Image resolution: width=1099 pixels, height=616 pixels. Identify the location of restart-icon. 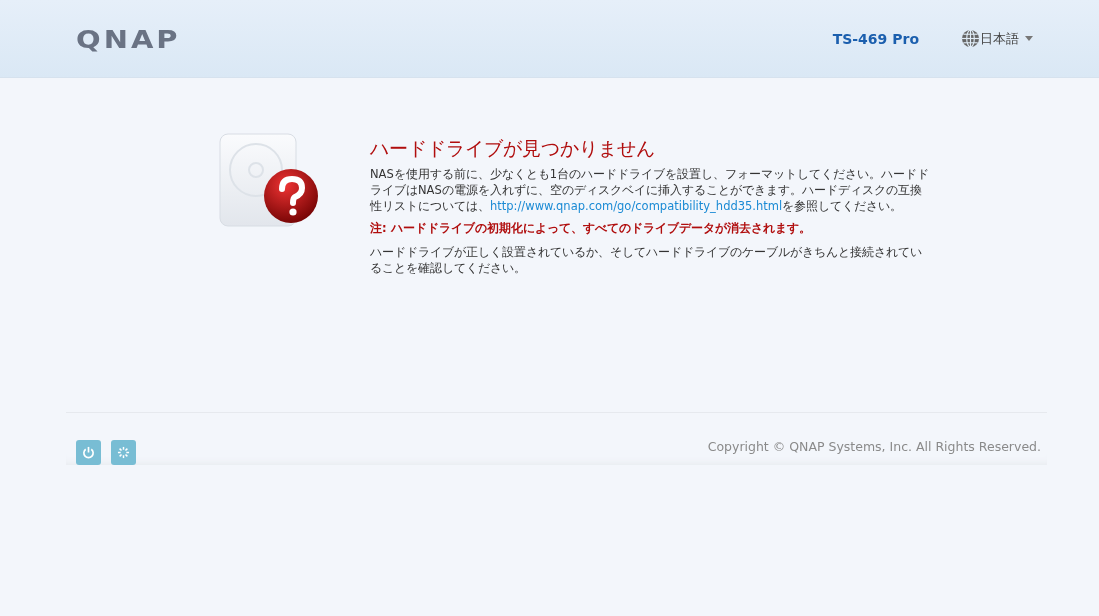
(123, 452).